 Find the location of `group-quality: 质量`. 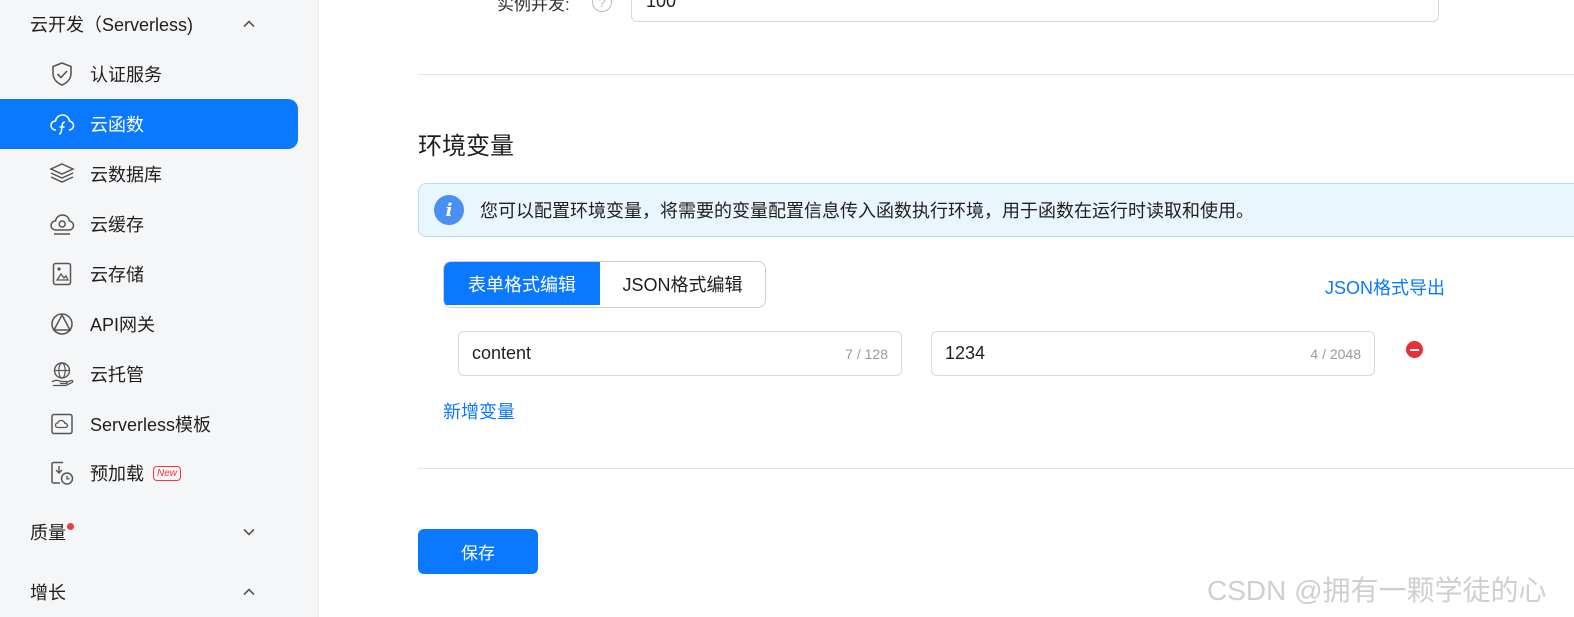

group-quality: 质量 is located at coordinates (150, 532).